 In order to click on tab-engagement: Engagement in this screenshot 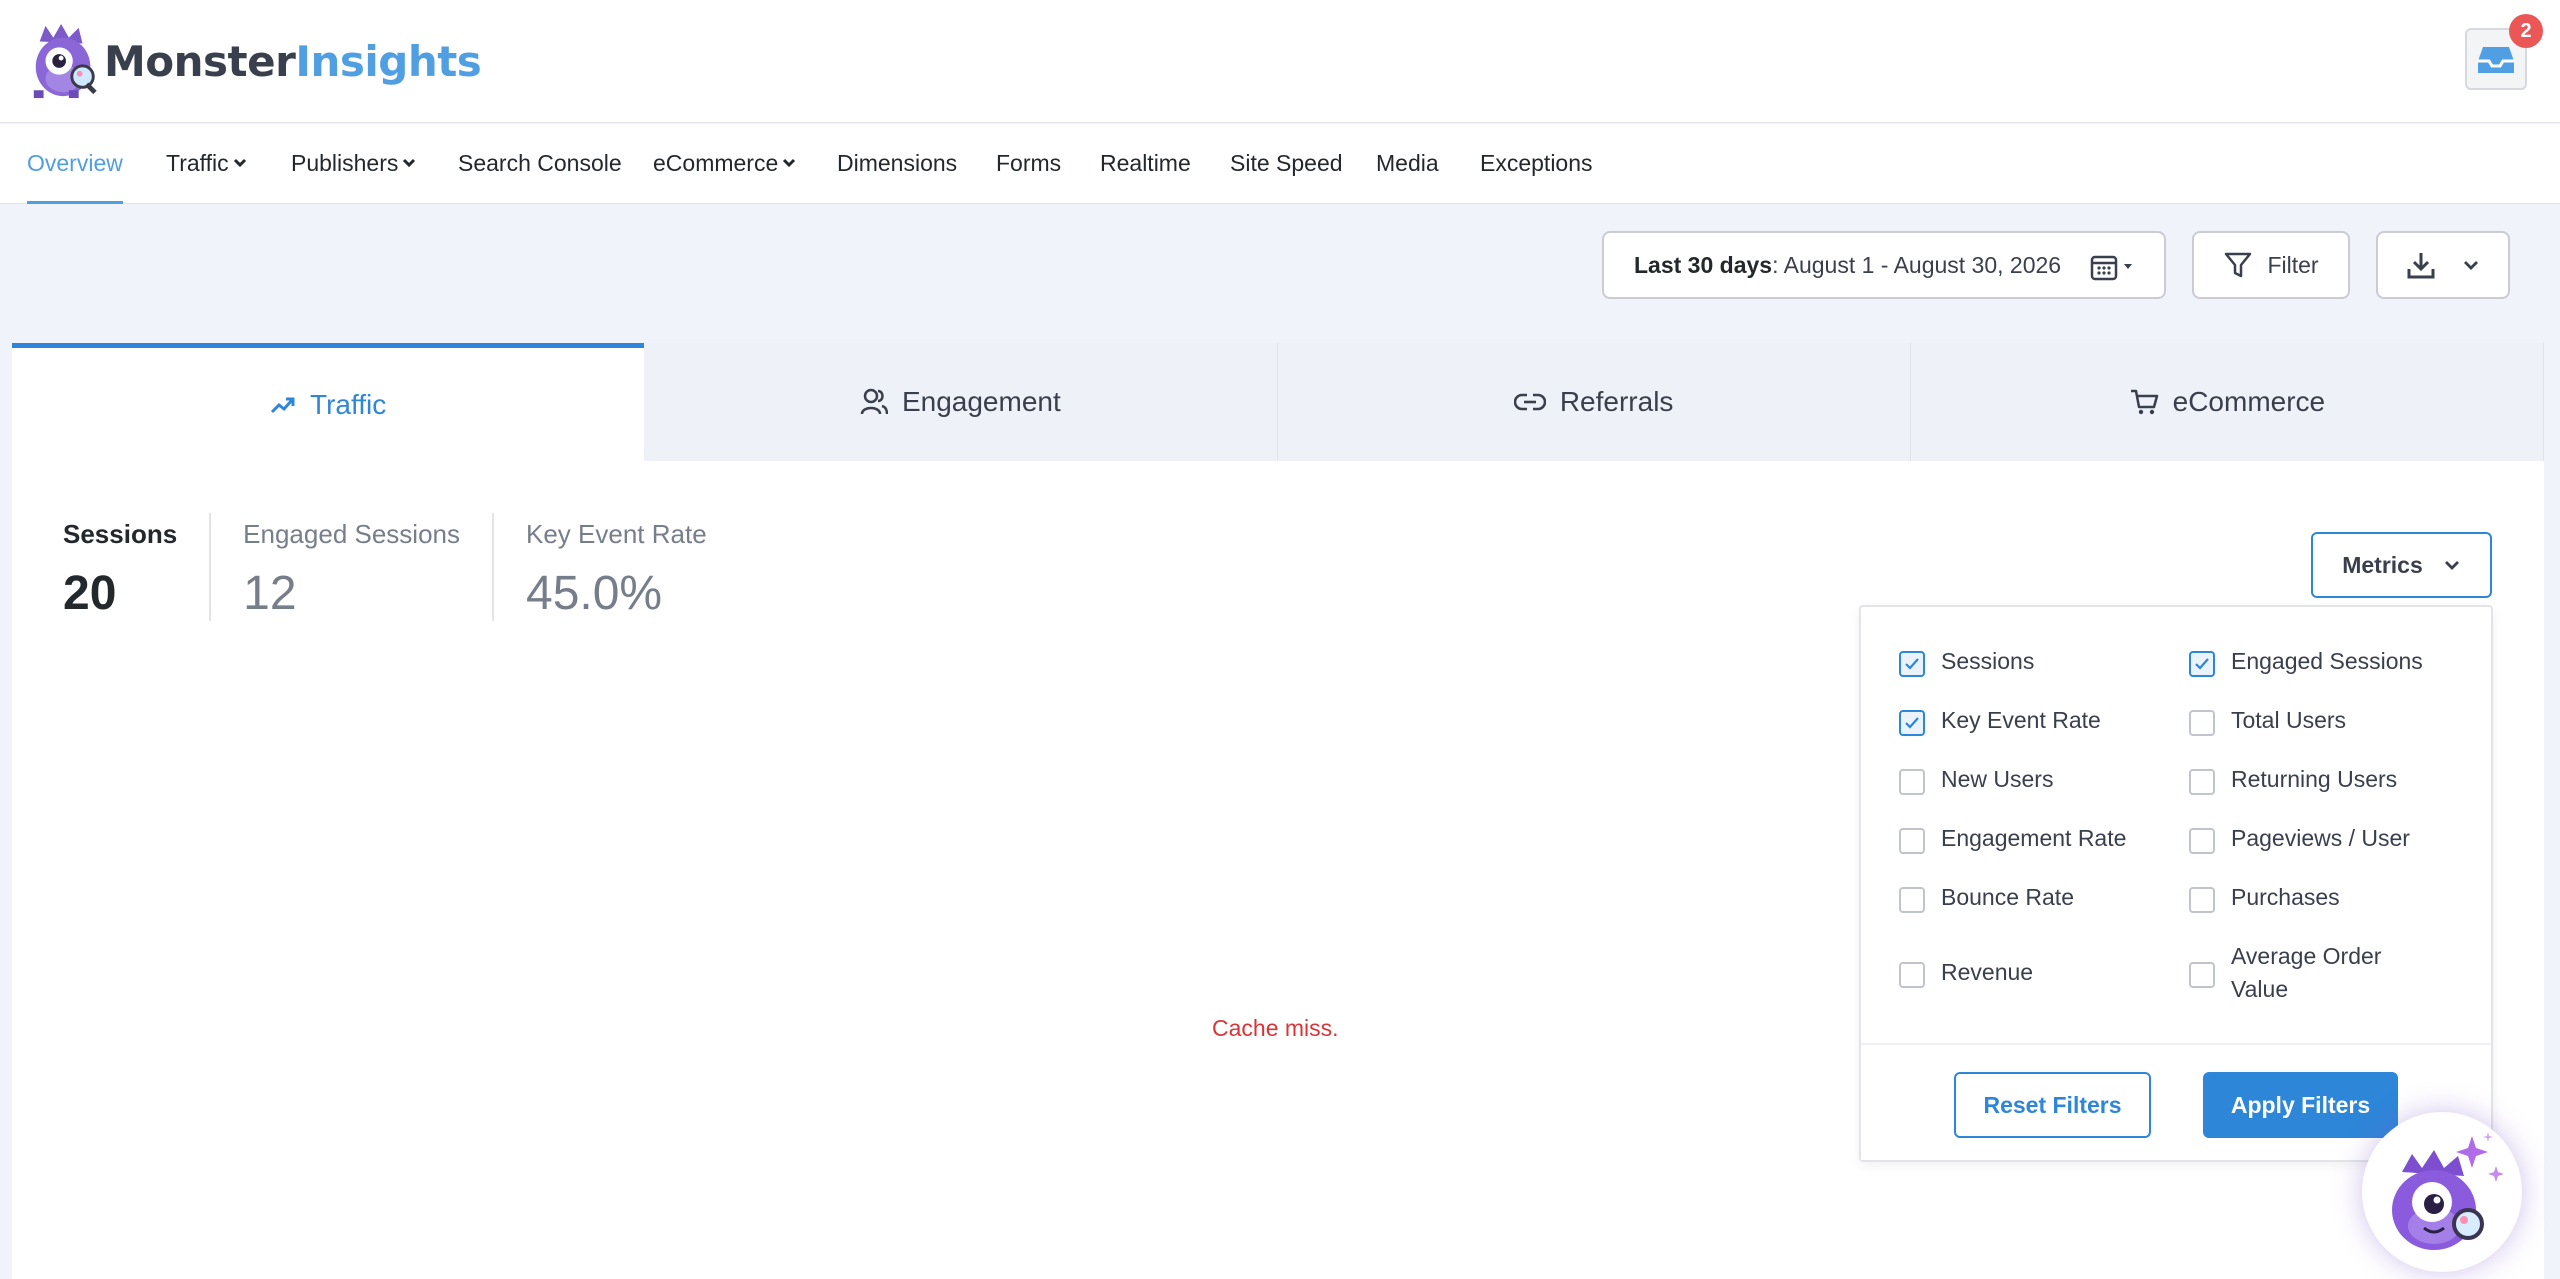, I will do `click(961, 402)`.